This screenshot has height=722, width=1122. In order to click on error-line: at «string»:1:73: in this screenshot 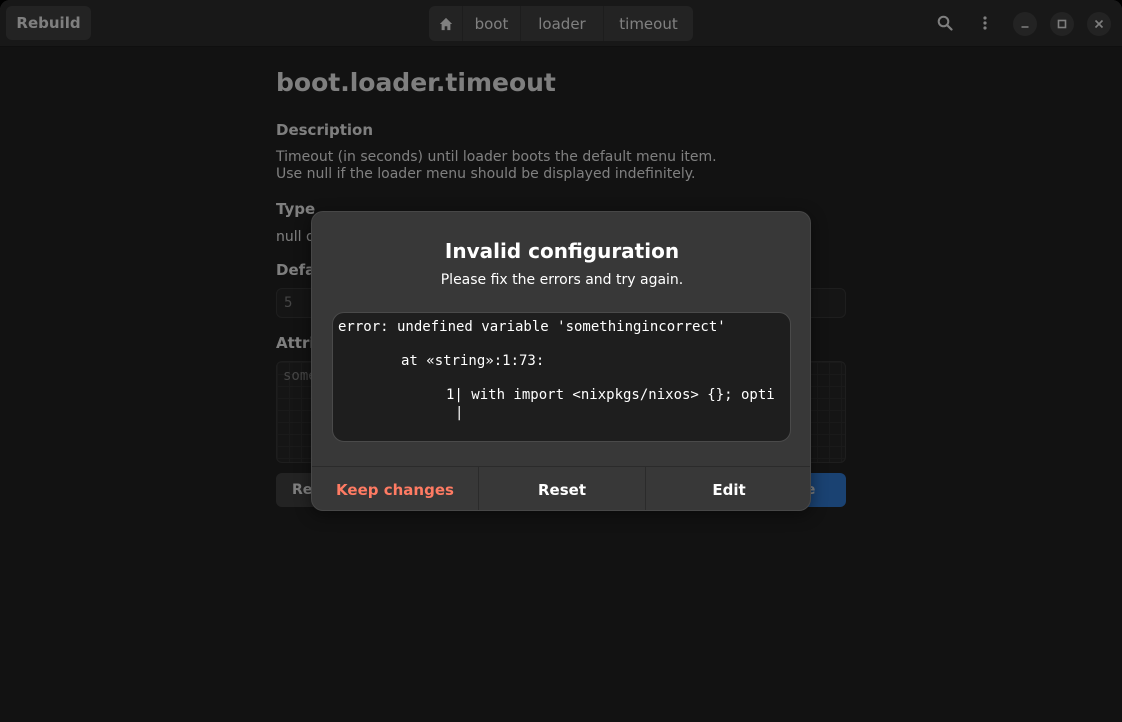, I will do `click(473, 361)`.